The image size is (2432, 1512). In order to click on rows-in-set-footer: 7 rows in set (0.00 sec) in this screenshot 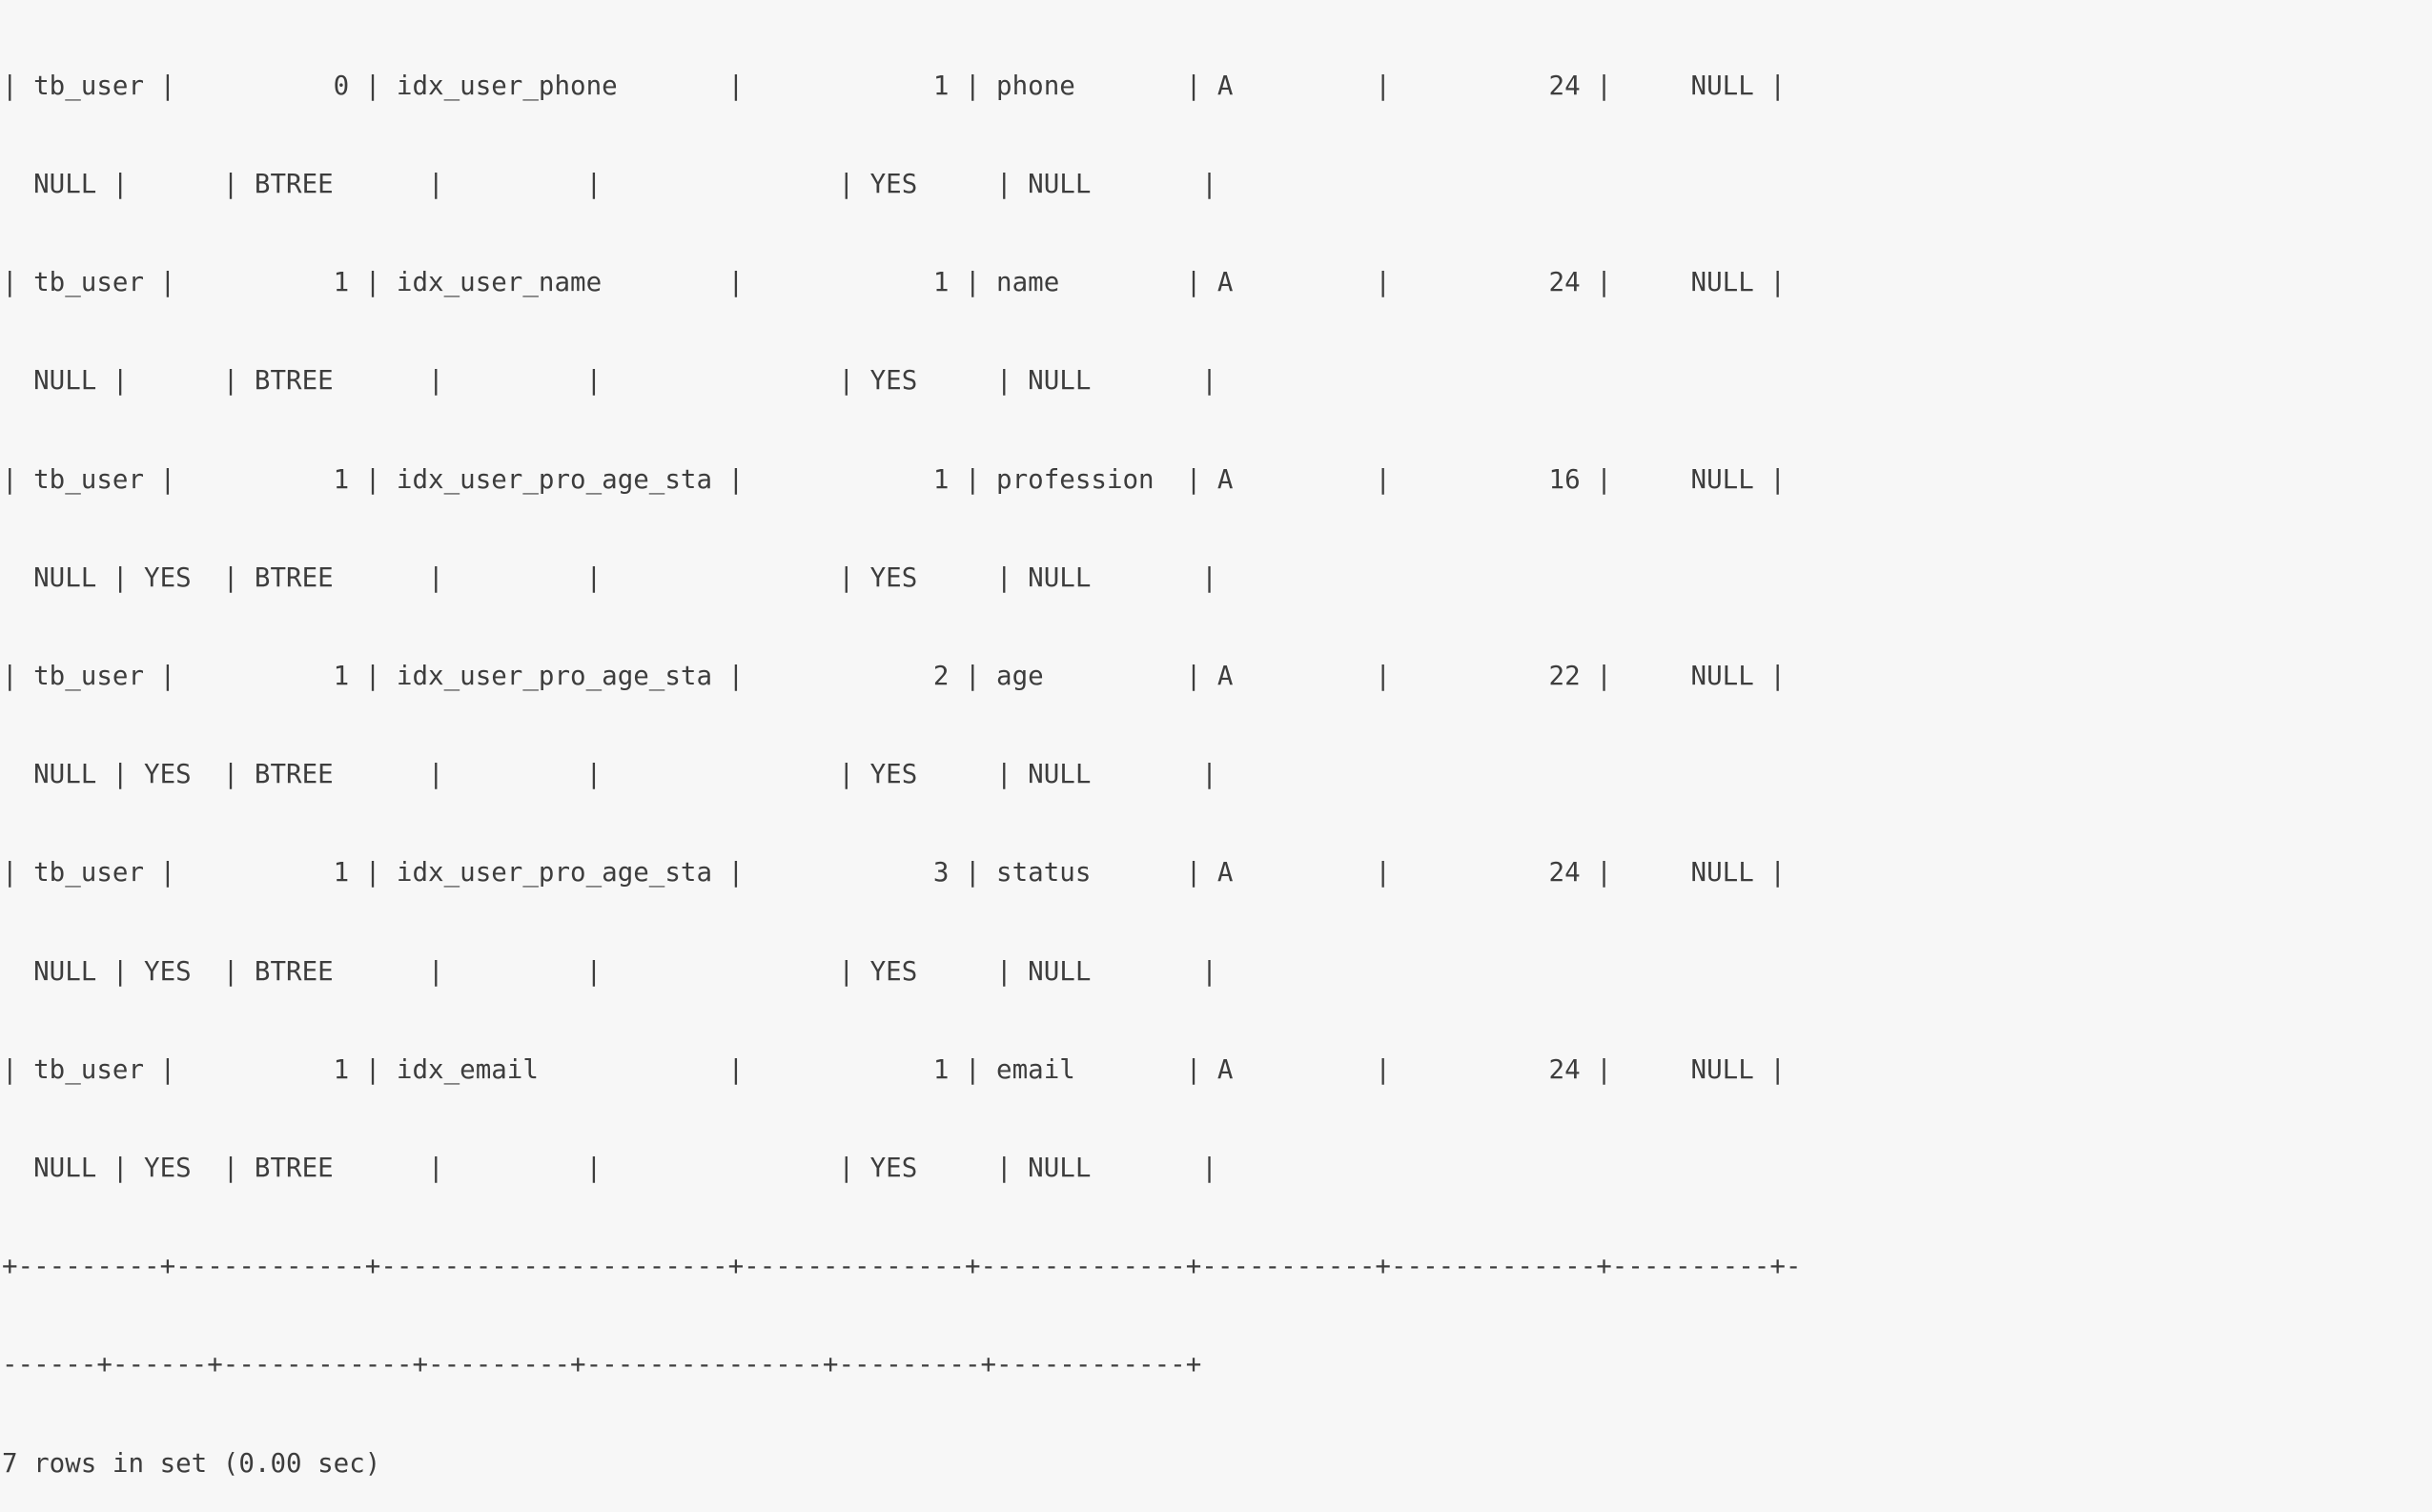, I will do `click(192, 1463)`.